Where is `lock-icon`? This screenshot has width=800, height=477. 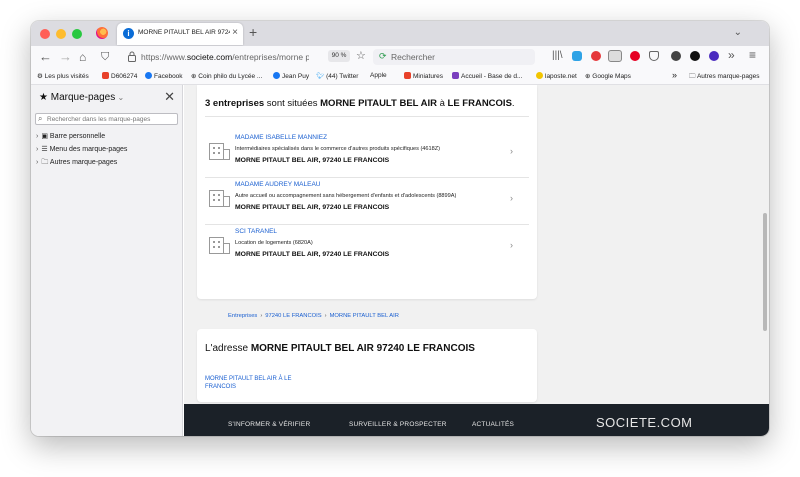 lock-icon is located at coordinates (132, 56).